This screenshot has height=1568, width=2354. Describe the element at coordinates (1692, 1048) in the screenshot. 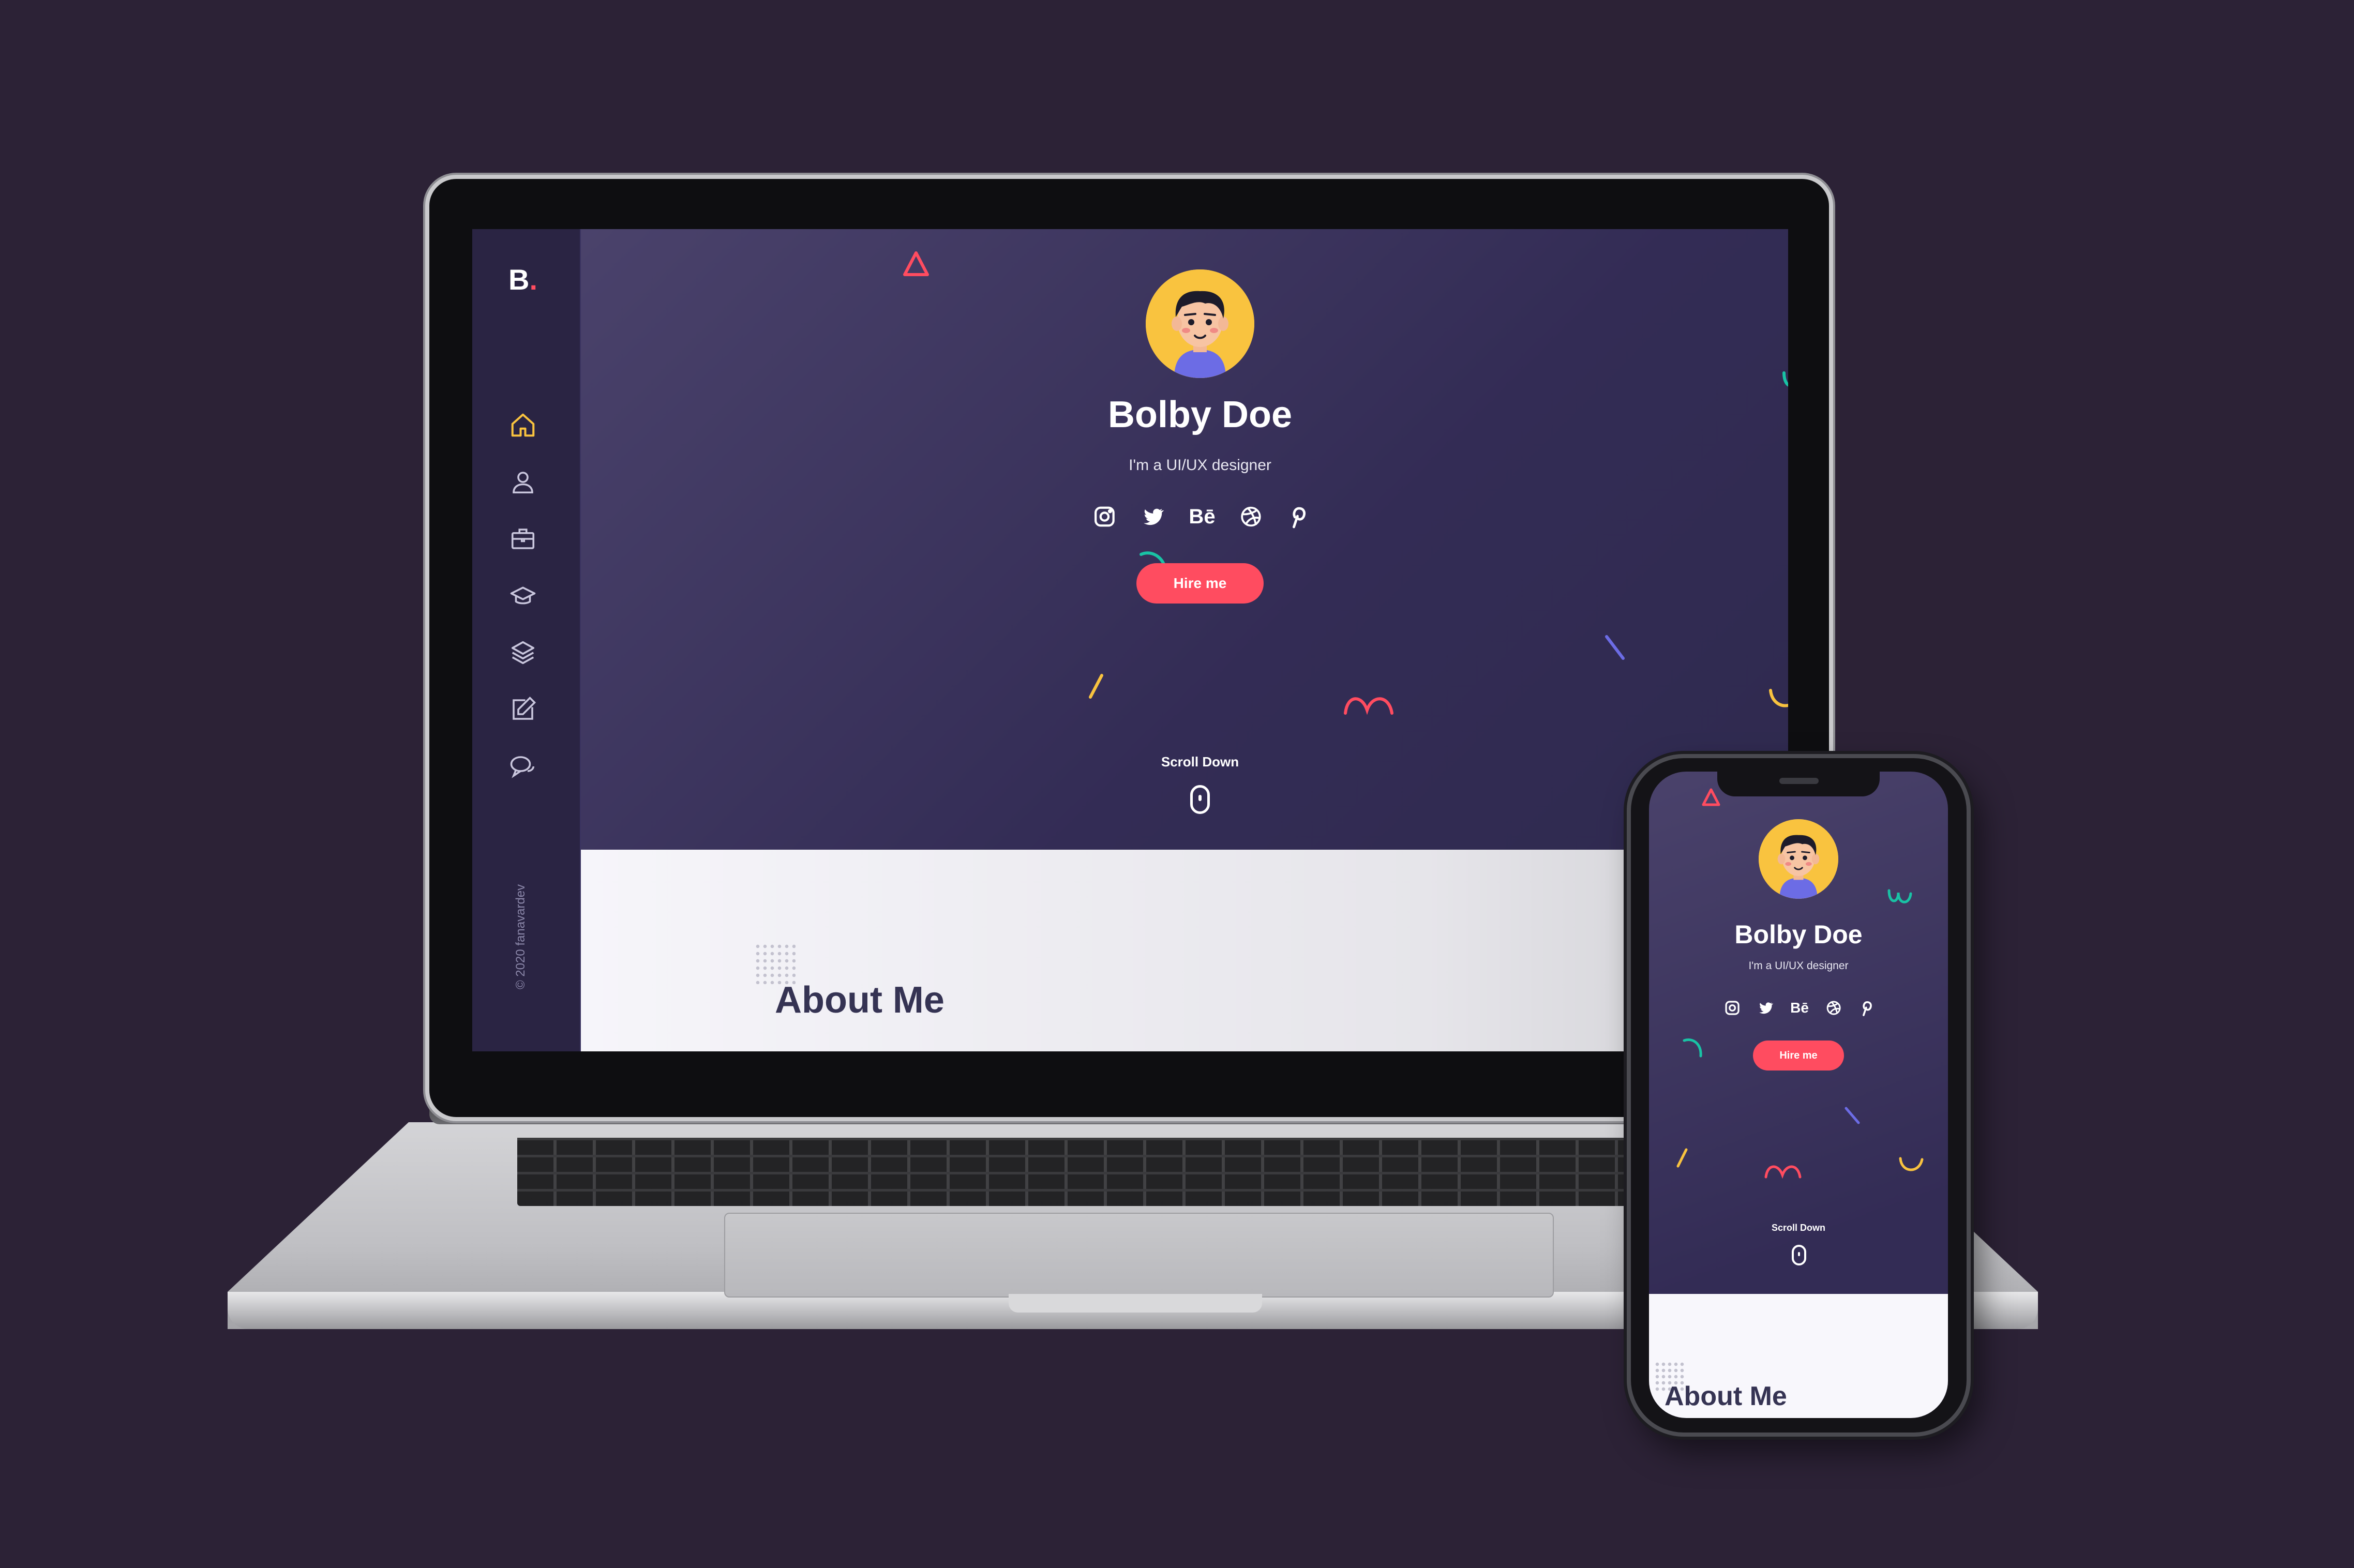

I see `arc-teal-shape-icon` at that location.